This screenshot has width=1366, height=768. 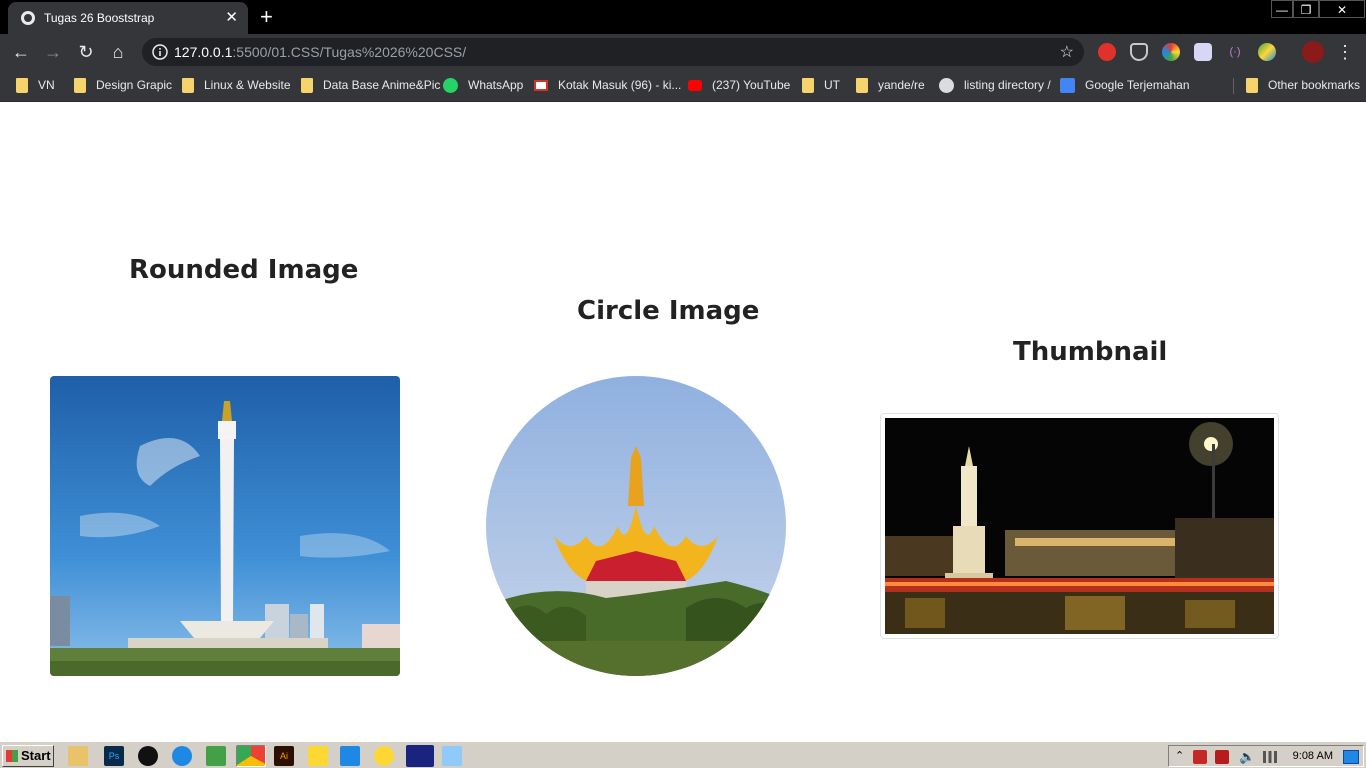 I want to click on circle-image-heading: Circle Image, so click(x=668, y=311).